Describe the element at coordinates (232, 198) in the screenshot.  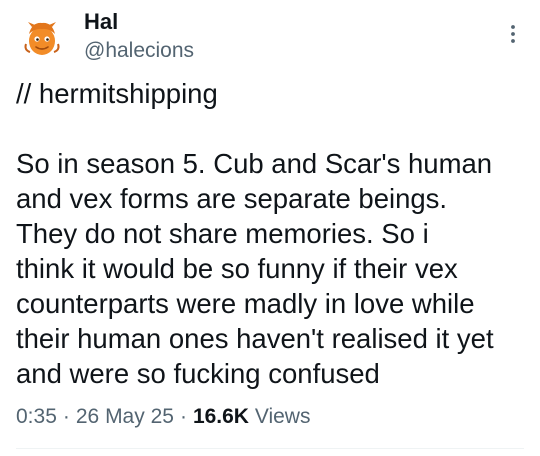
I see `tweet-body-line: and vex forms are separate beings.` at that location.